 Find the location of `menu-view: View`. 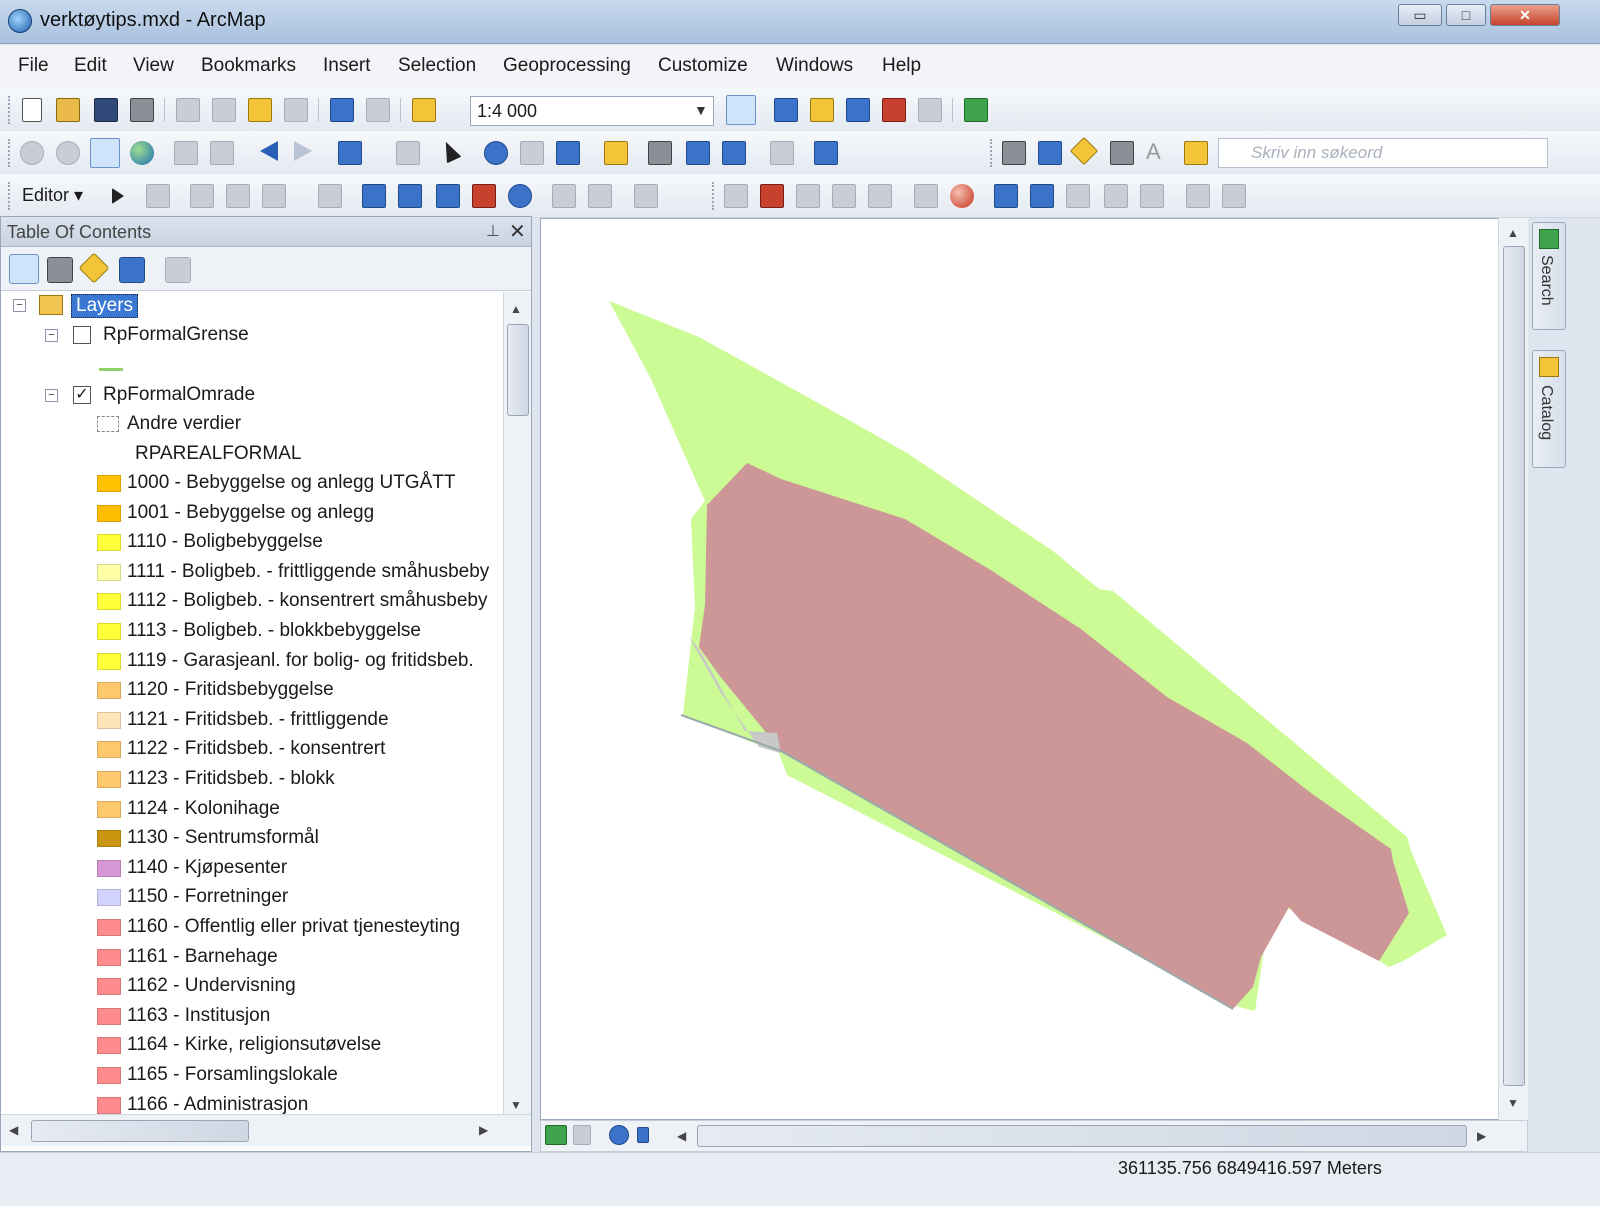

menu-view: View is located at coordinates (153, 66).